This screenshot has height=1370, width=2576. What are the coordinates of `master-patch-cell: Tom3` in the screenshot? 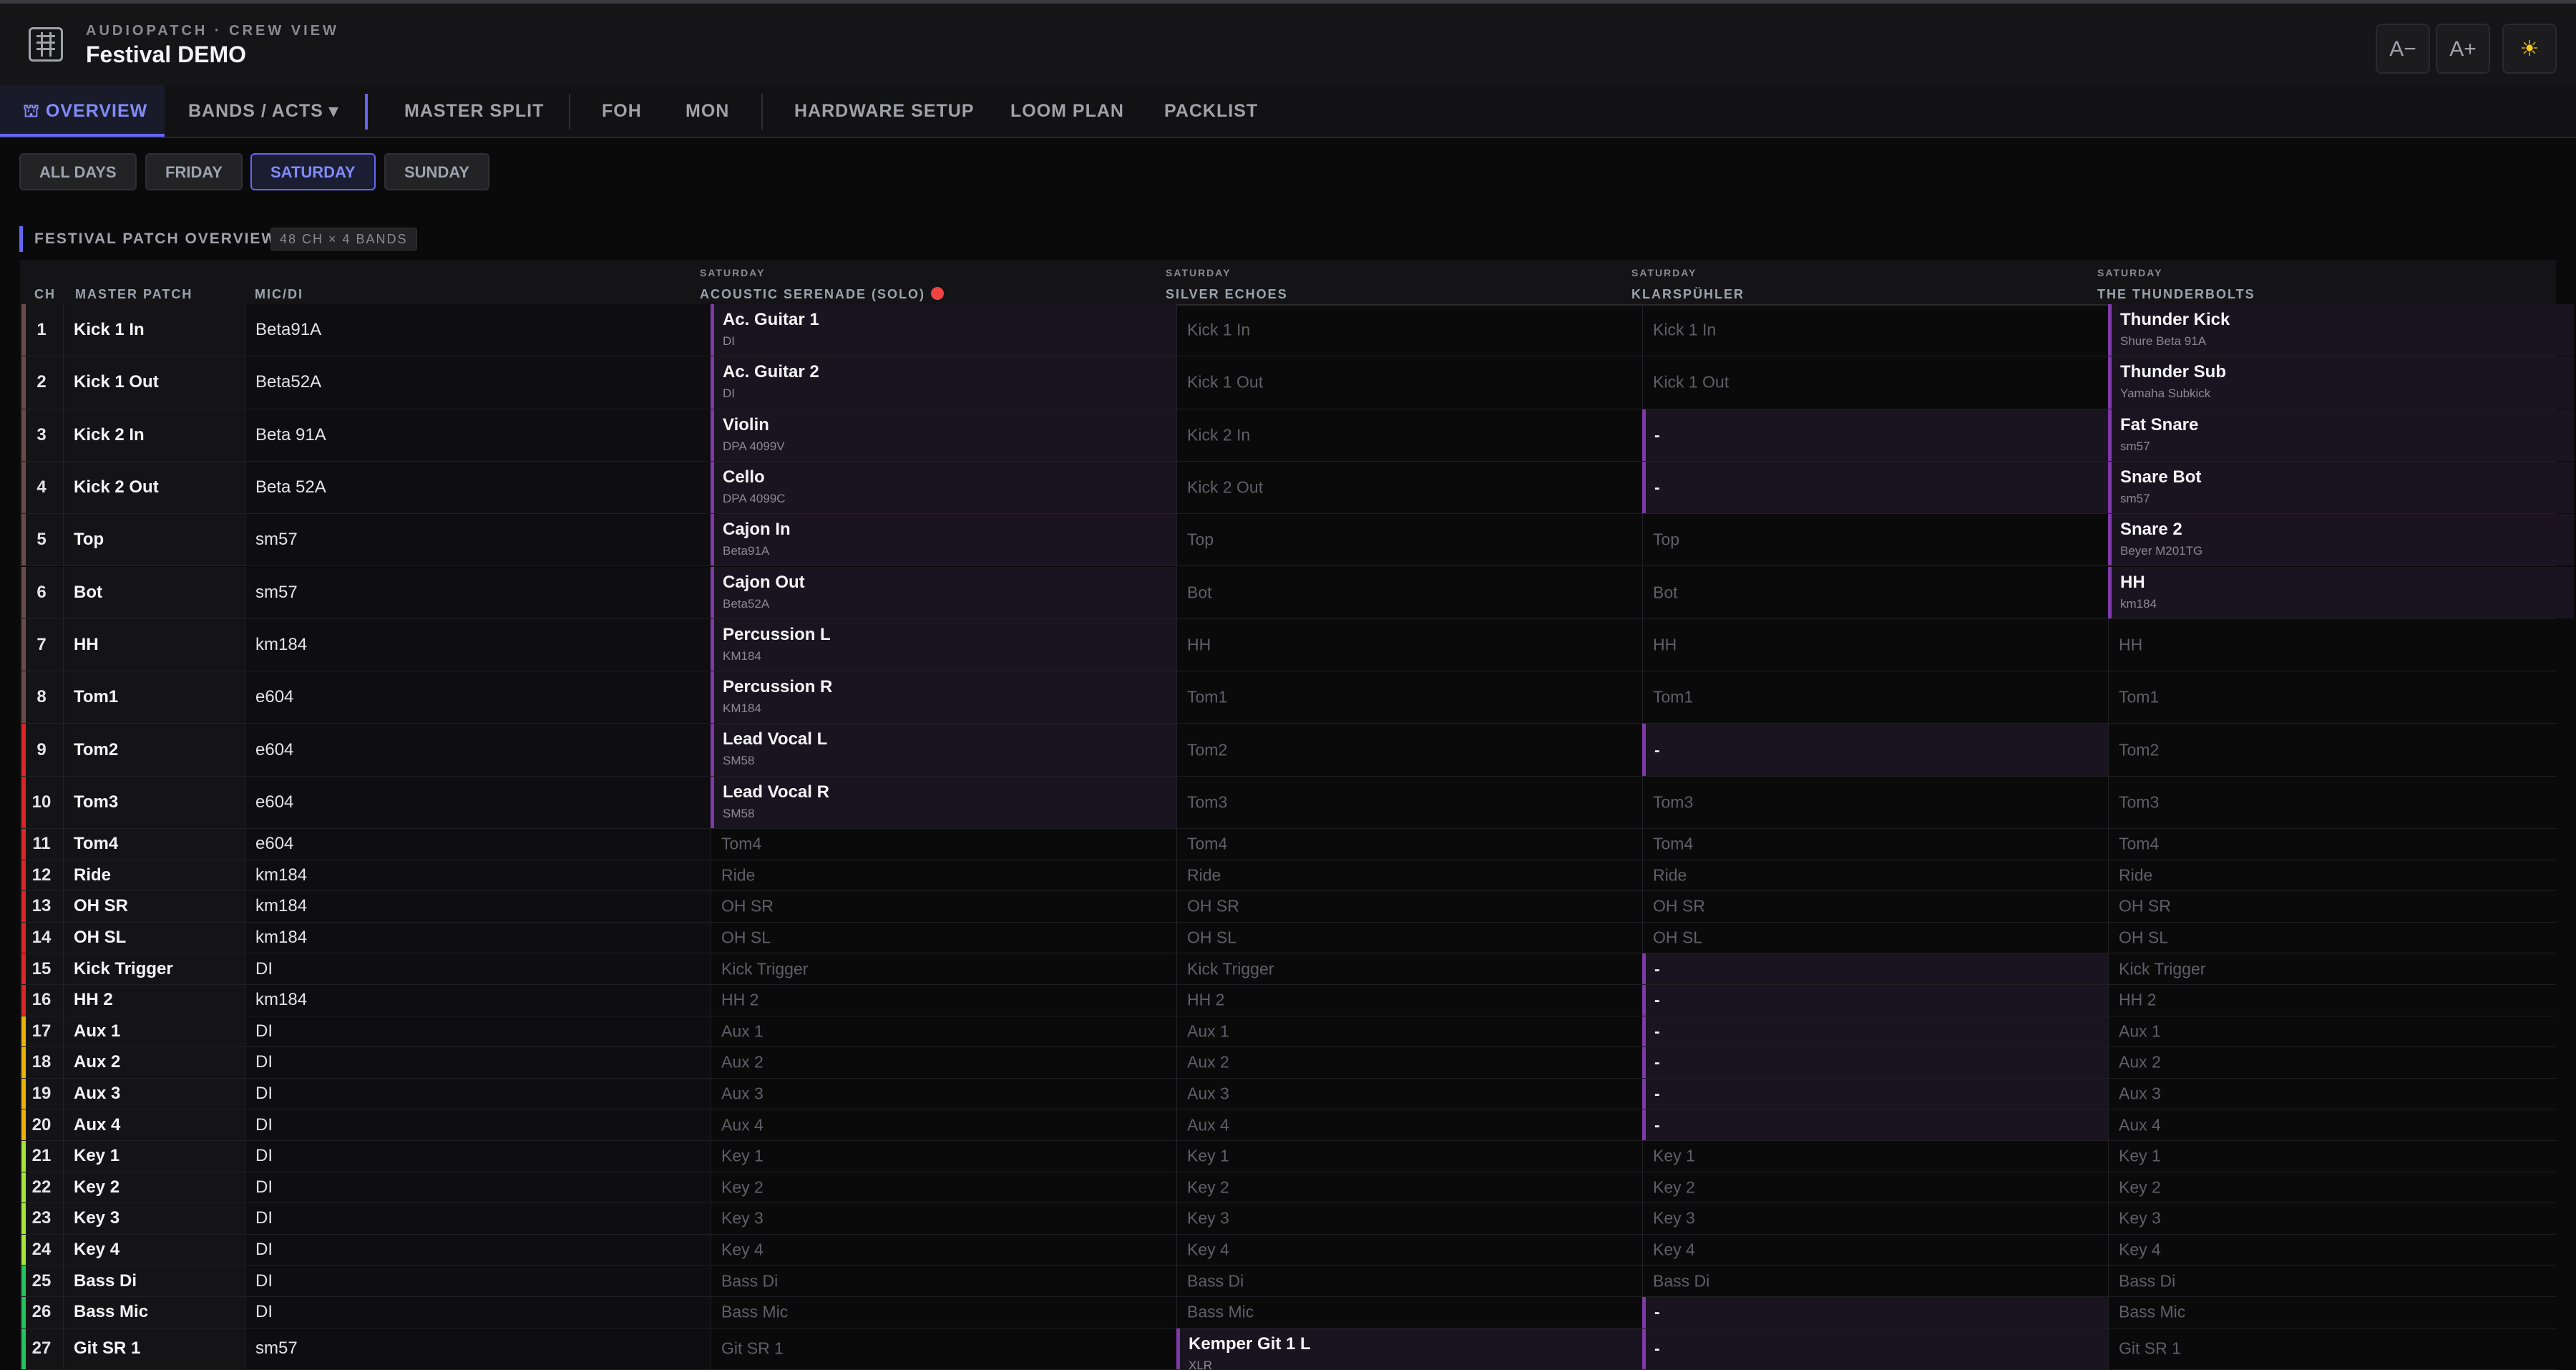 It's located at (154, 802).